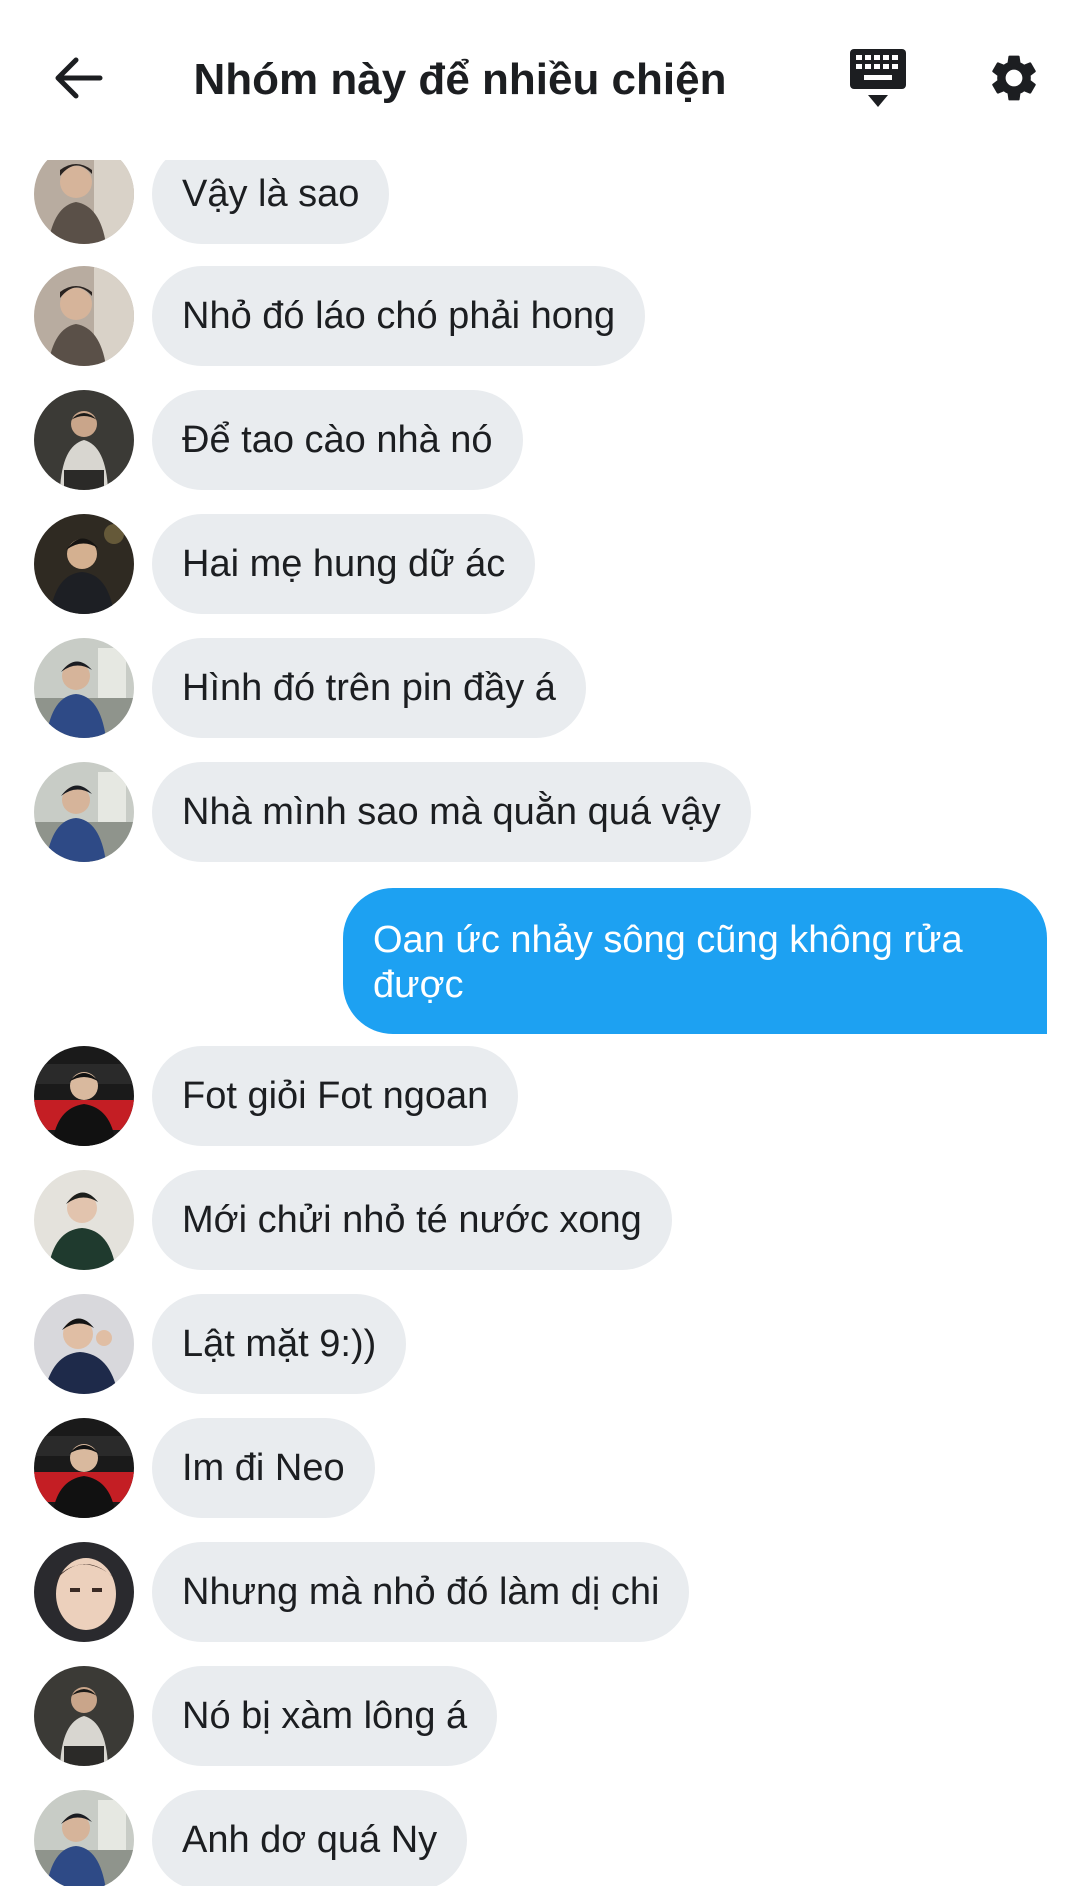 The image size is (1080, 1892). Describe the element at coordinates (335, 1096) in the screenshot. I see `incoming-message-bubble: Fot giỏi Fot ngoan` at that location.